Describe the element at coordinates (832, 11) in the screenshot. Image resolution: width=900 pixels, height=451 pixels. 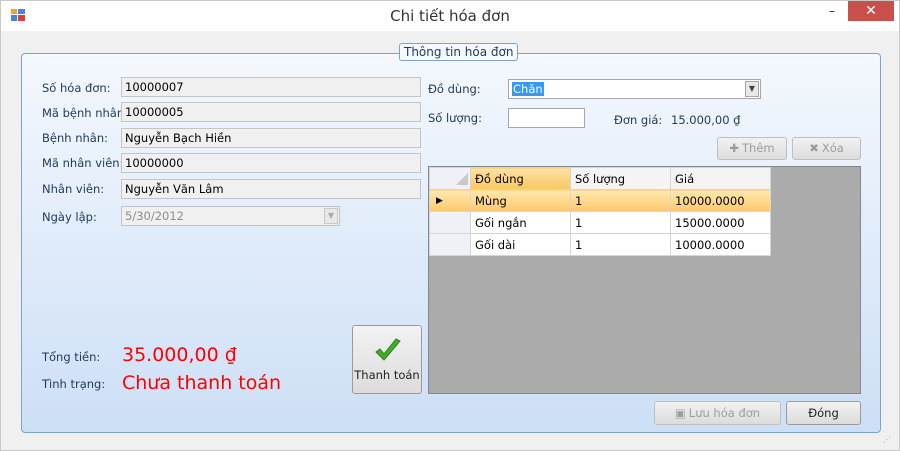
I see `minimize-button: –` at that location.